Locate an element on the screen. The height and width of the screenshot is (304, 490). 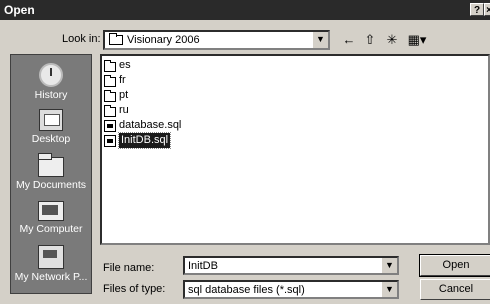
back-icon: ← is located at coordinates (349, 40).